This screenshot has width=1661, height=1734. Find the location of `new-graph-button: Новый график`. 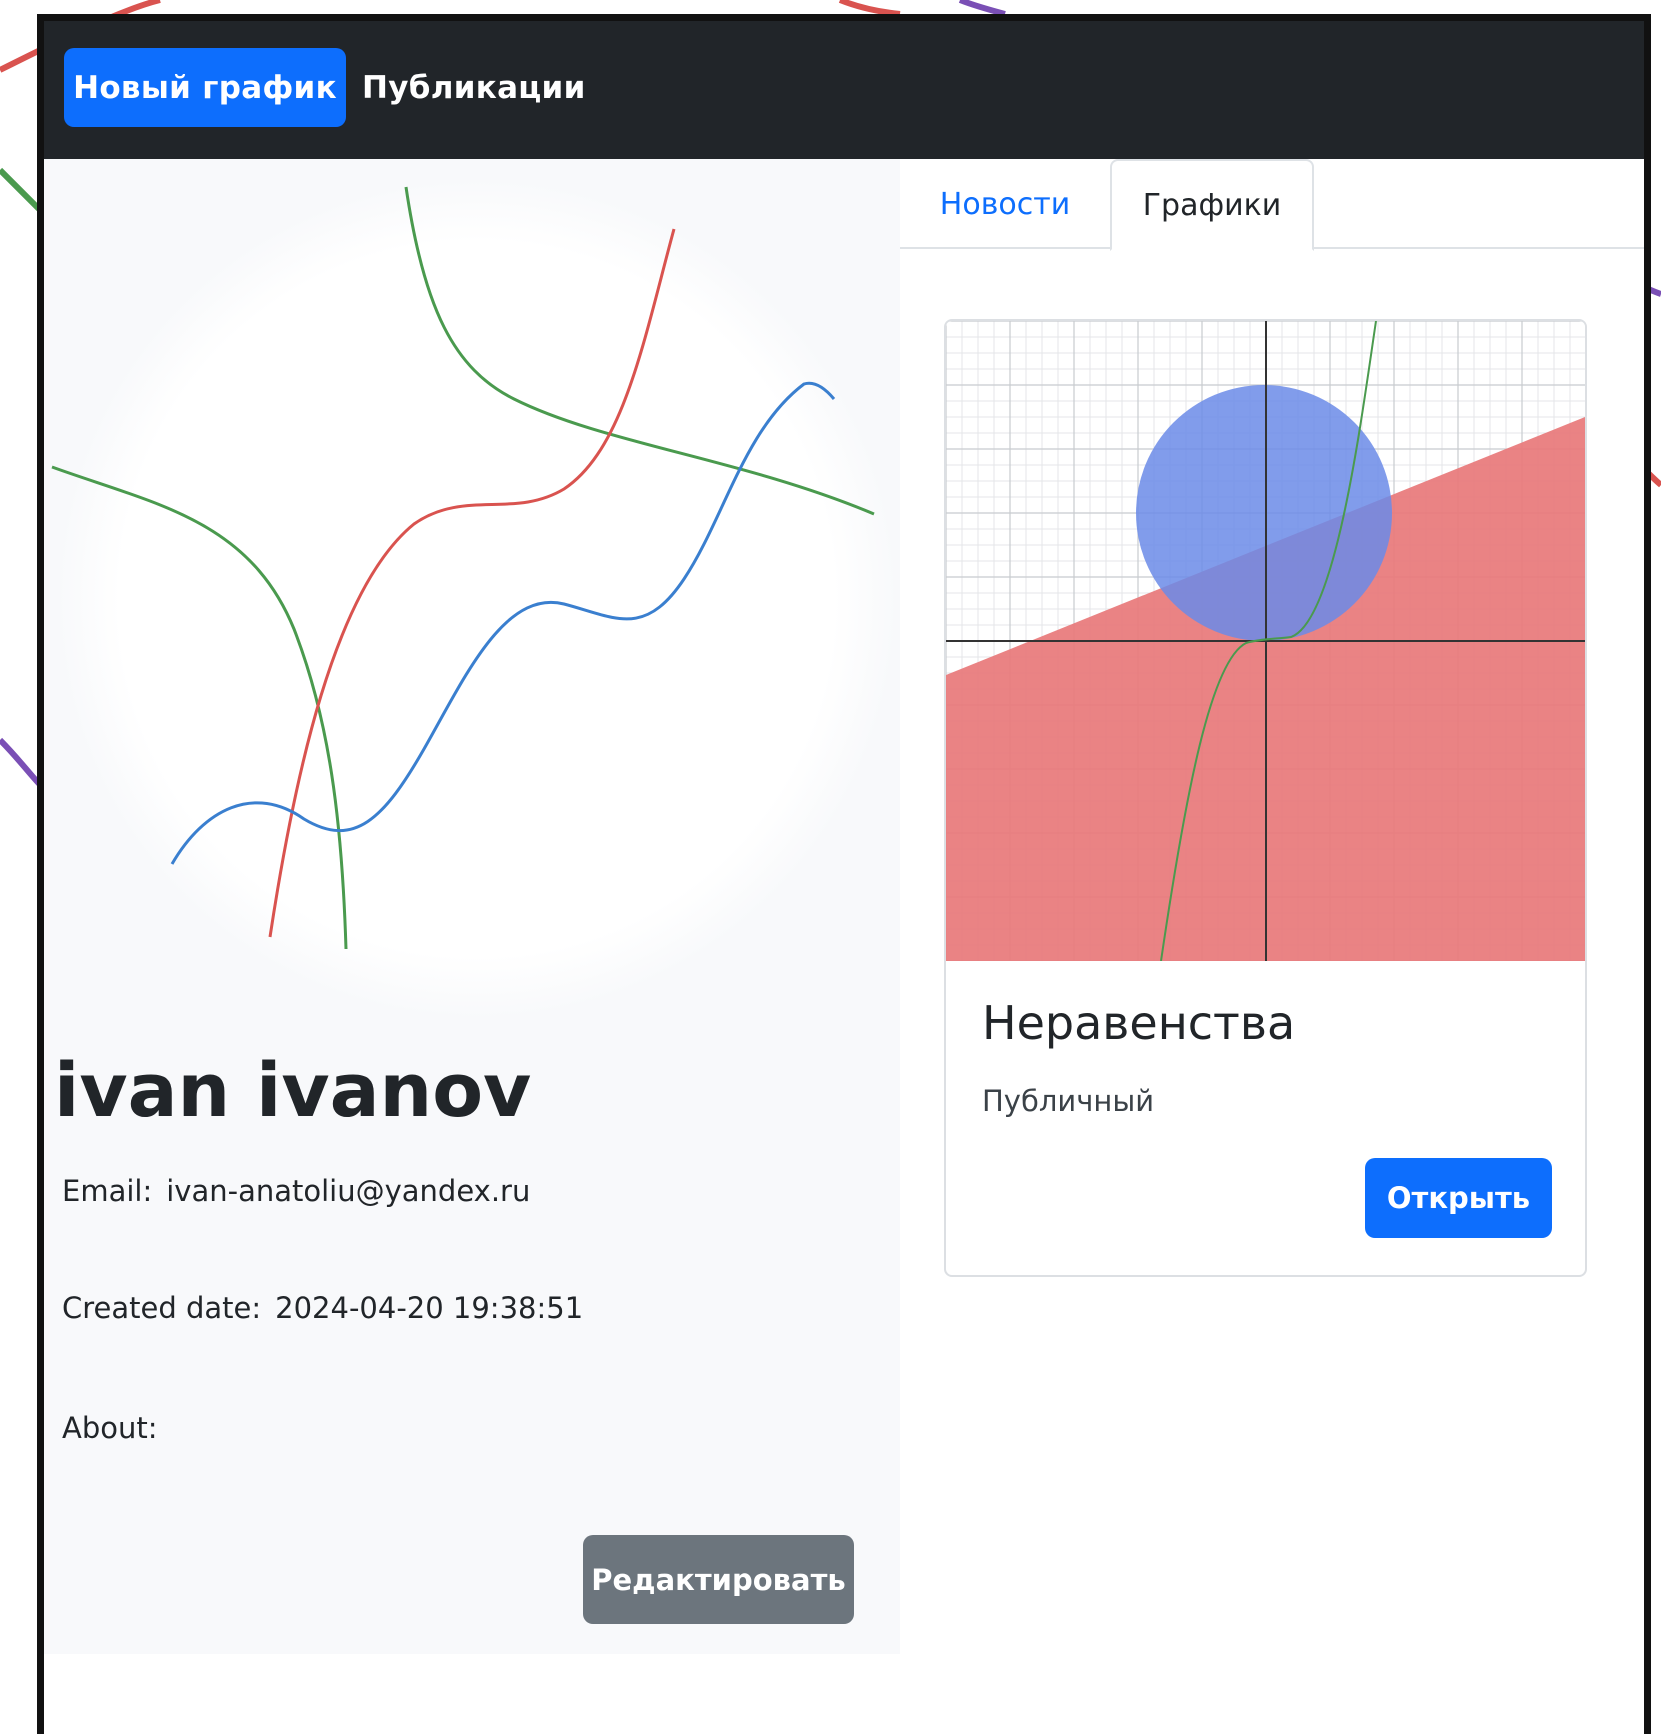

new-graph-button: Новый график is located at coordinates (205, 87).